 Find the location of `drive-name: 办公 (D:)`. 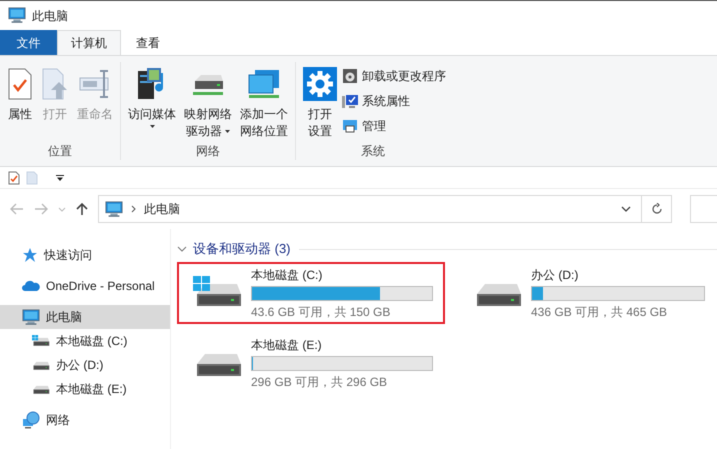

drive-name: 办公 (D:) is located at coordinates (555, 275).